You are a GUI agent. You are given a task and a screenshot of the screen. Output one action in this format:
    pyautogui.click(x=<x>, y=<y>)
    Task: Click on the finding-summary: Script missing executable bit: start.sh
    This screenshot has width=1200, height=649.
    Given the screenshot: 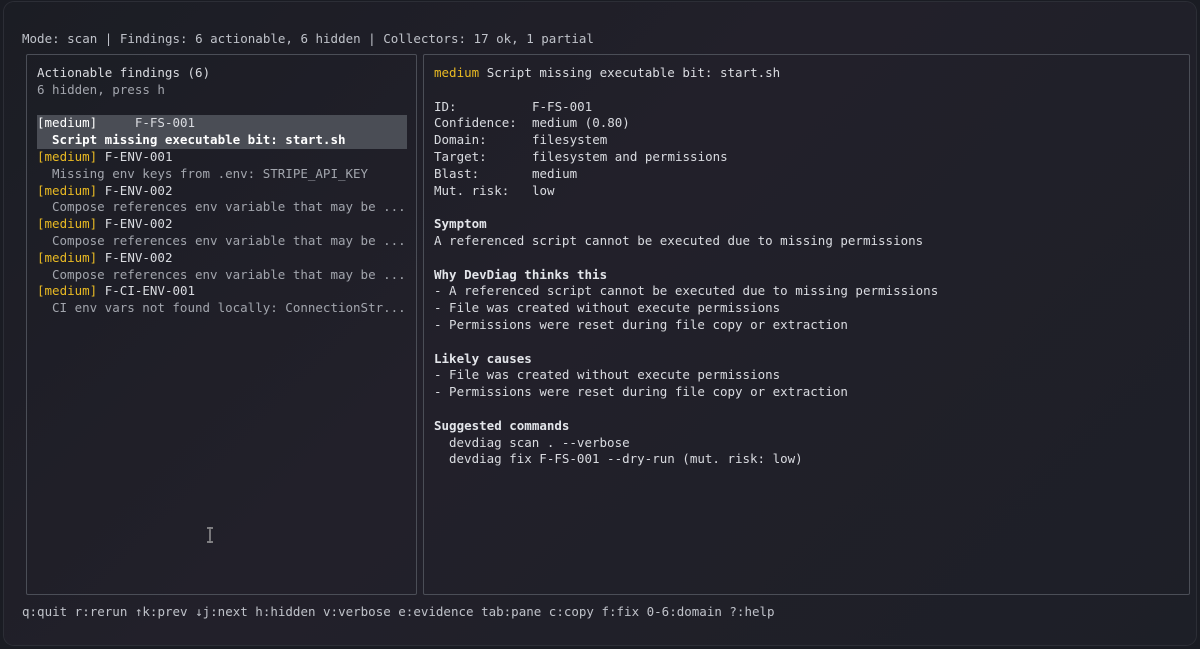 What is the action you would take?
    pyautogui.click(x=199, y=140)
    